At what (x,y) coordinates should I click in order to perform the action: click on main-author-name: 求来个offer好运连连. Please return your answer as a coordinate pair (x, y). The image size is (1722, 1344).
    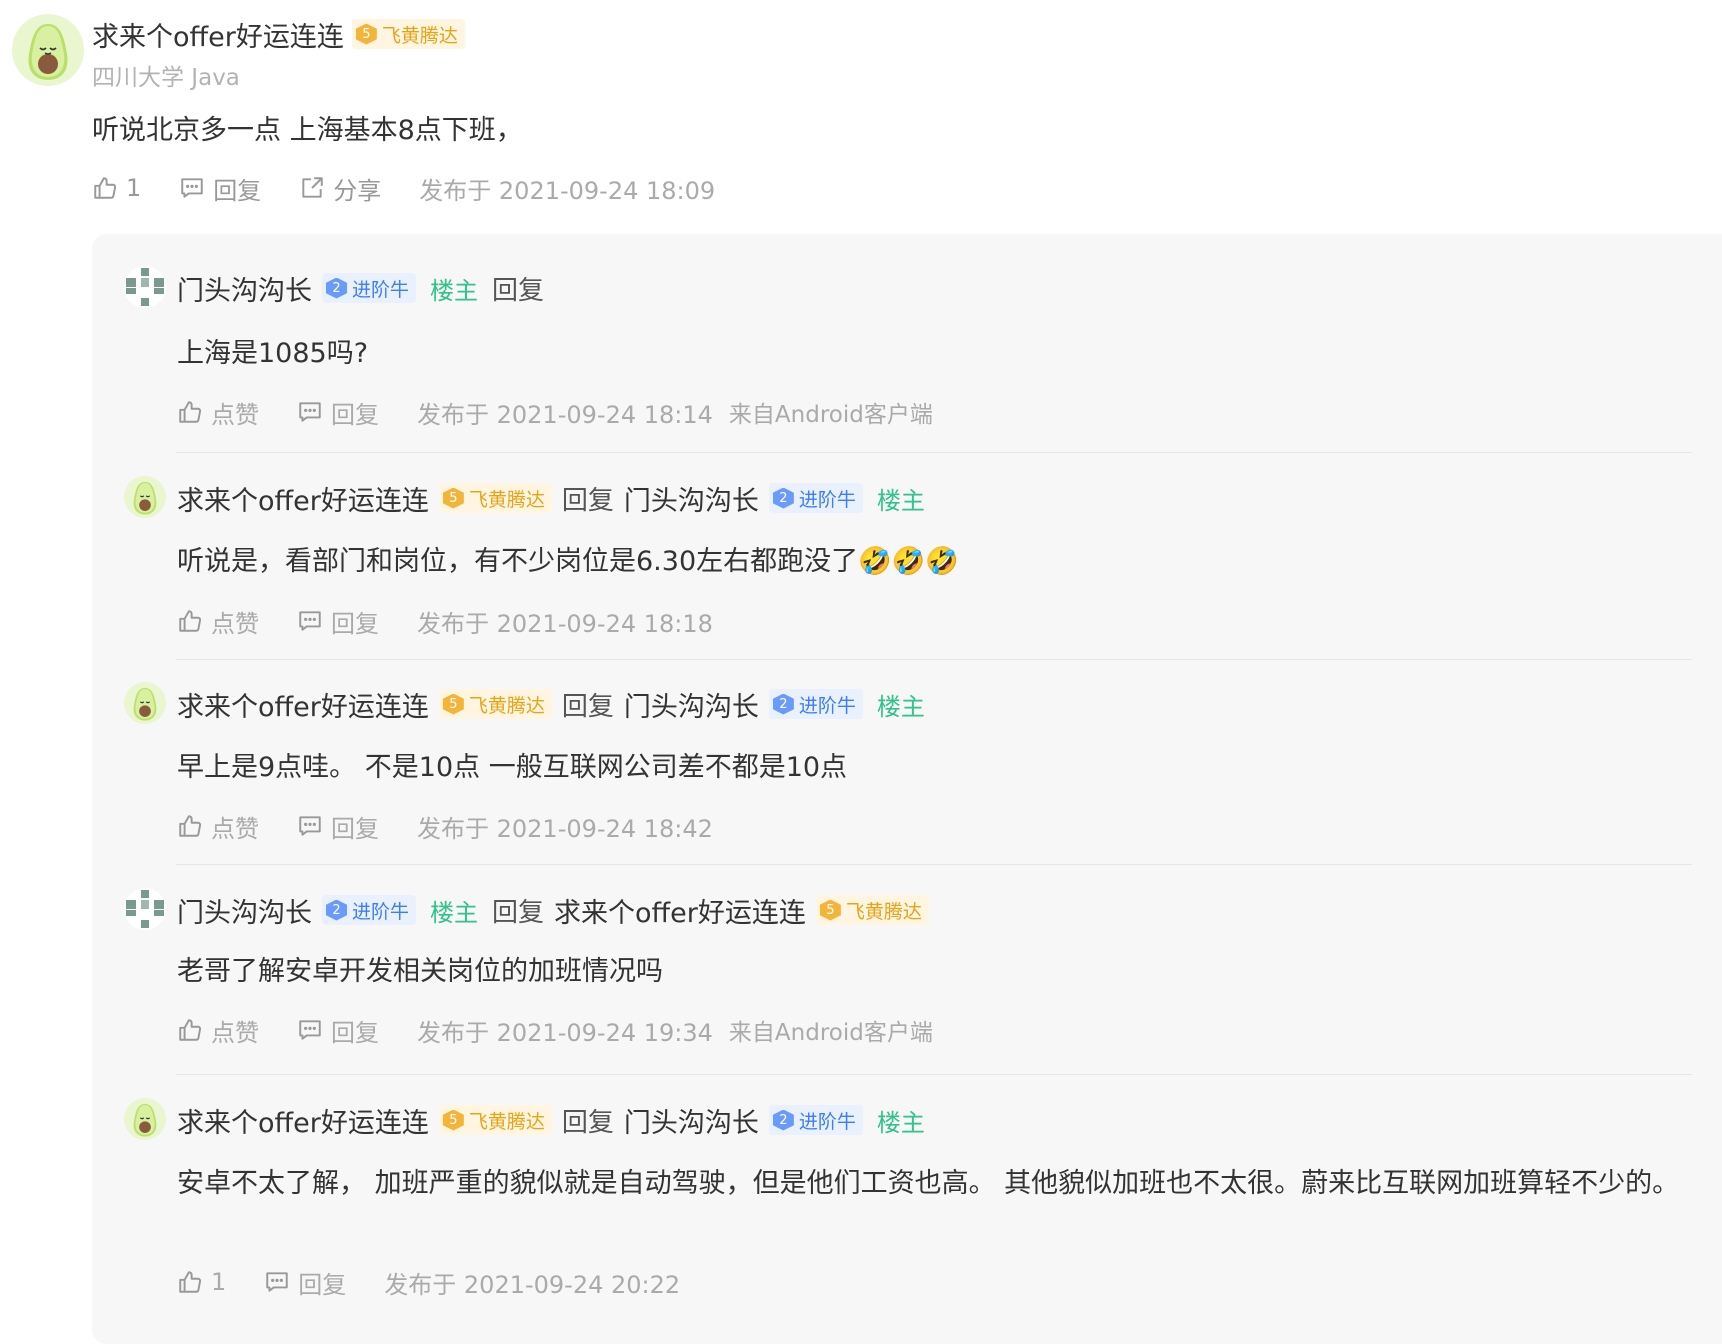
    Looking at the image, I should click on (218, 34).